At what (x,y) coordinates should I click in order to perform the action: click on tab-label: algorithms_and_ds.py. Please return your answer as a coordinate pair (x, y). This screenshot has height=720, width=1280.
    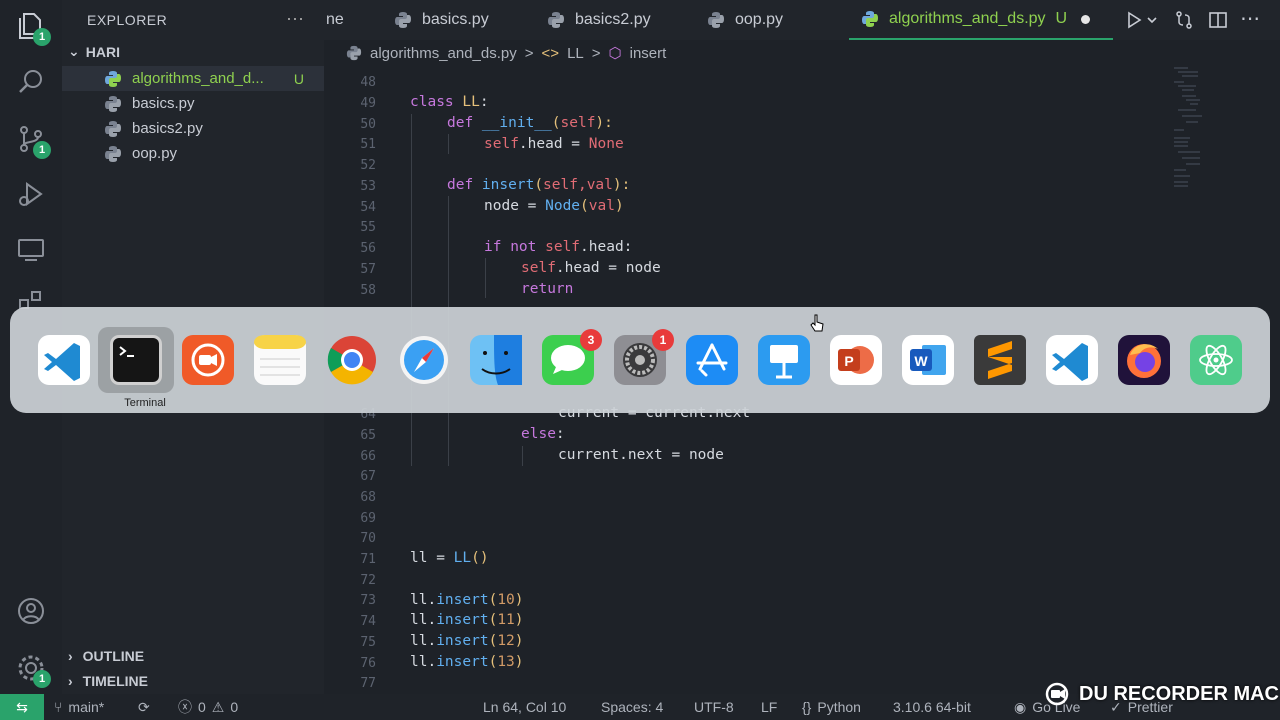
    Looking at the image, I should click on (967, 18).